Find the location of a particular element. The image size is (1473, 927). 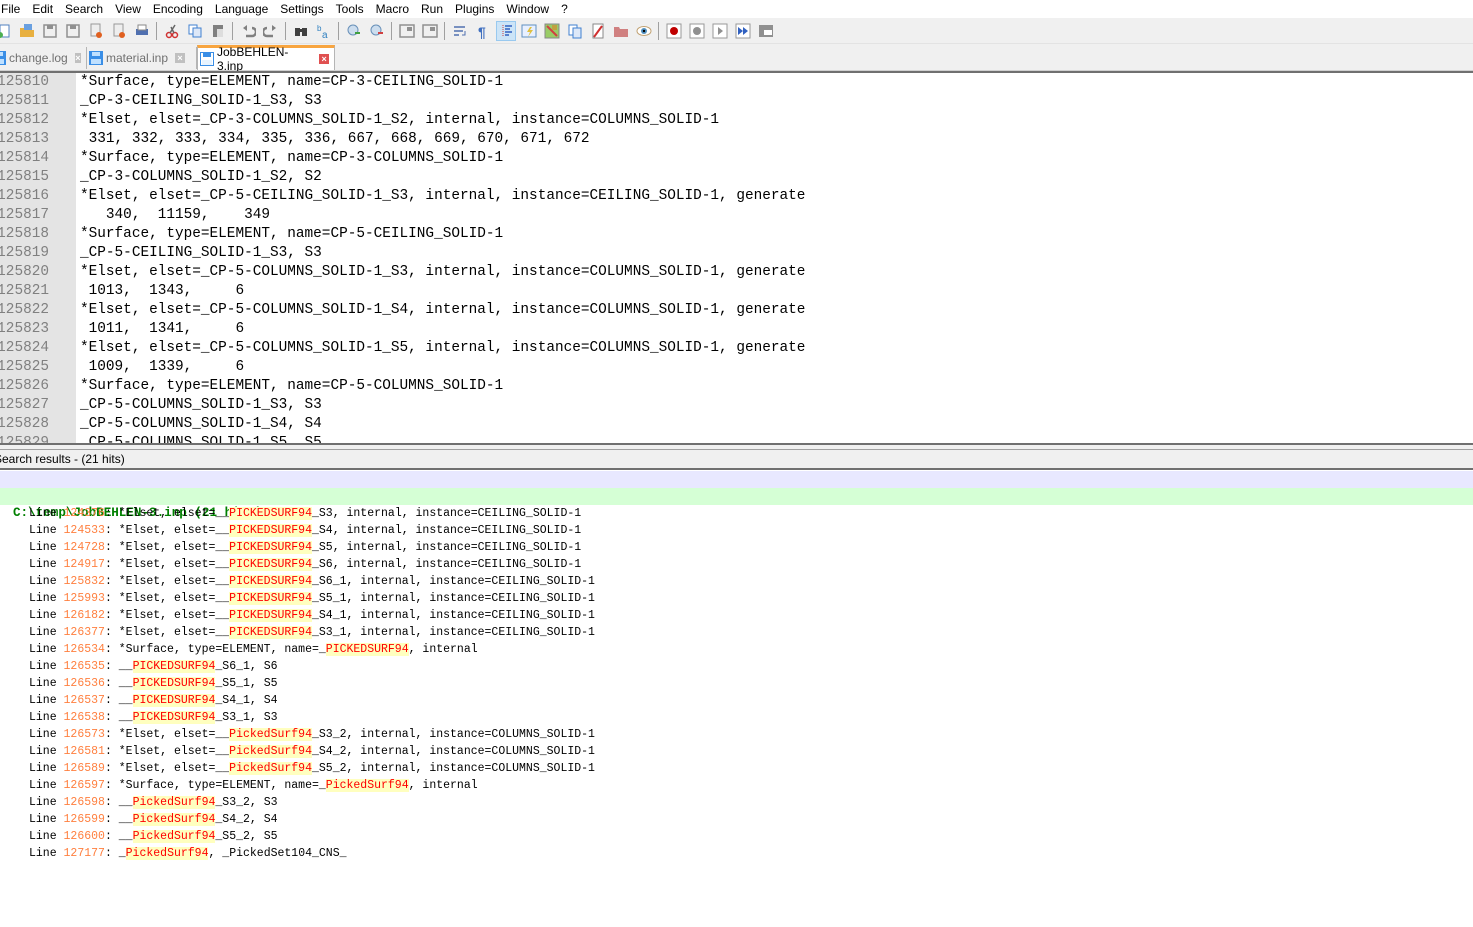

menu-edit: Edit is located at coordinates (42, 9).